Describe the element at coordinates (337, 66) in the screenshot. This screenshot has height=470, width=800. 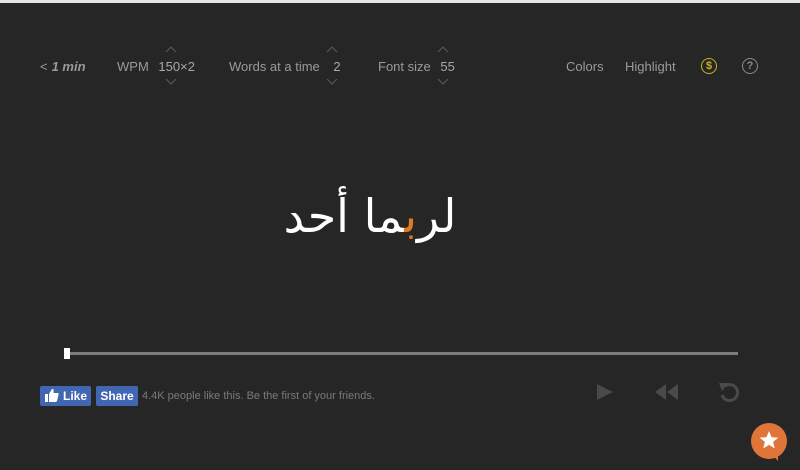
I see `words-value: 2` at that location.